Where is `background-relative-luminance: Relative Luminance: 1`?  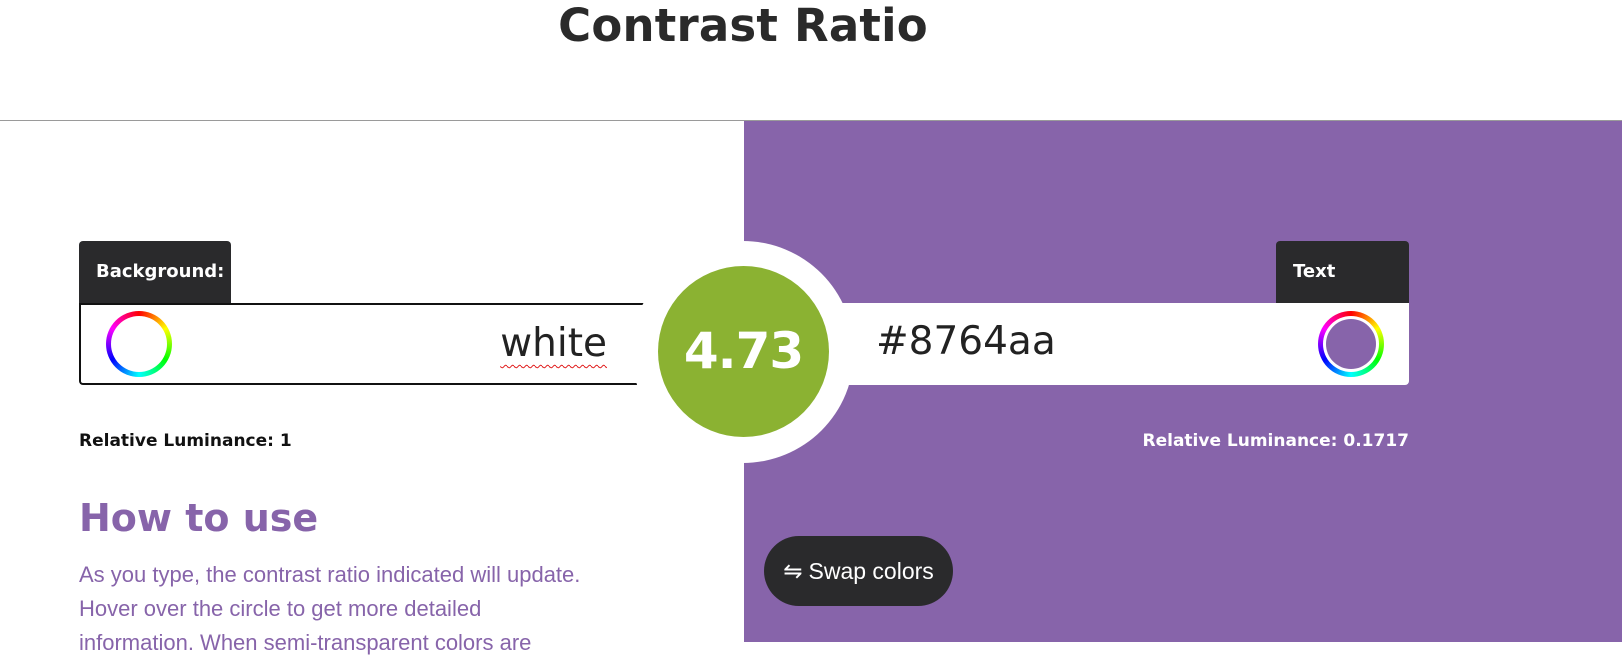 background-relative-luminance: Relative Luminance: 1 is located at coordinates (185, 441).